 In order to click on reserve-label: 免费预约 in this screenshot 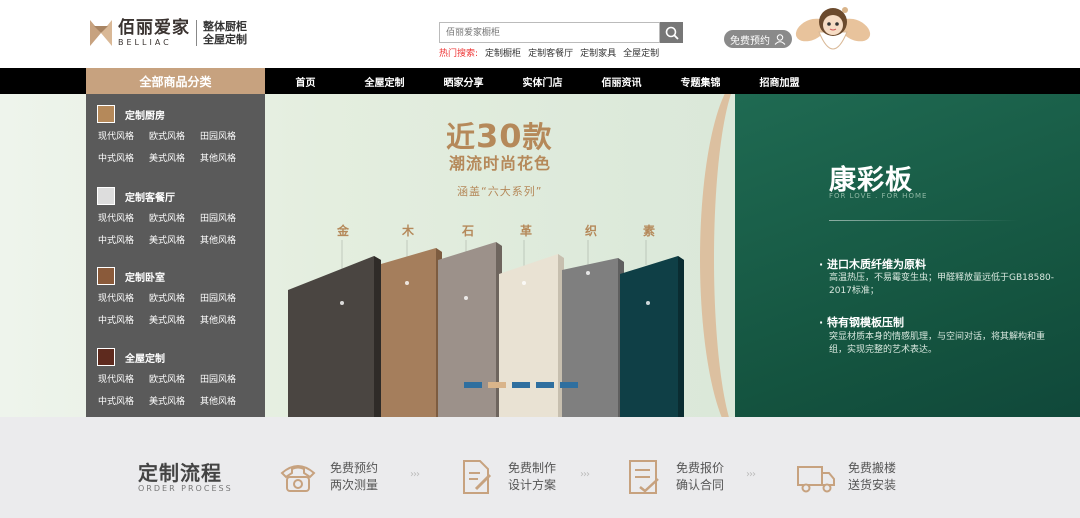, I will do `click(750, 41)`.